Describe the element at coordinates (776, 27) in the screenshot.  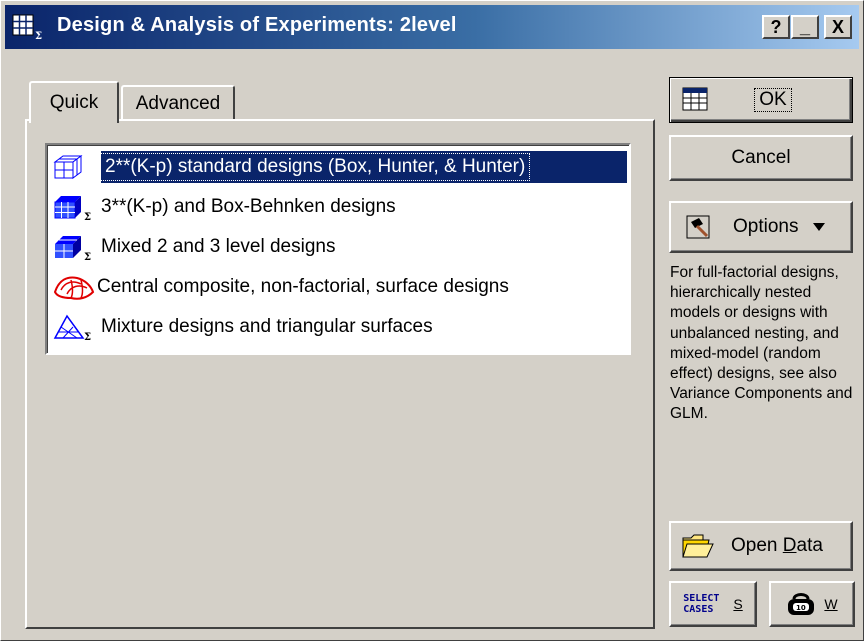
I see `help-button: ?` at that location.